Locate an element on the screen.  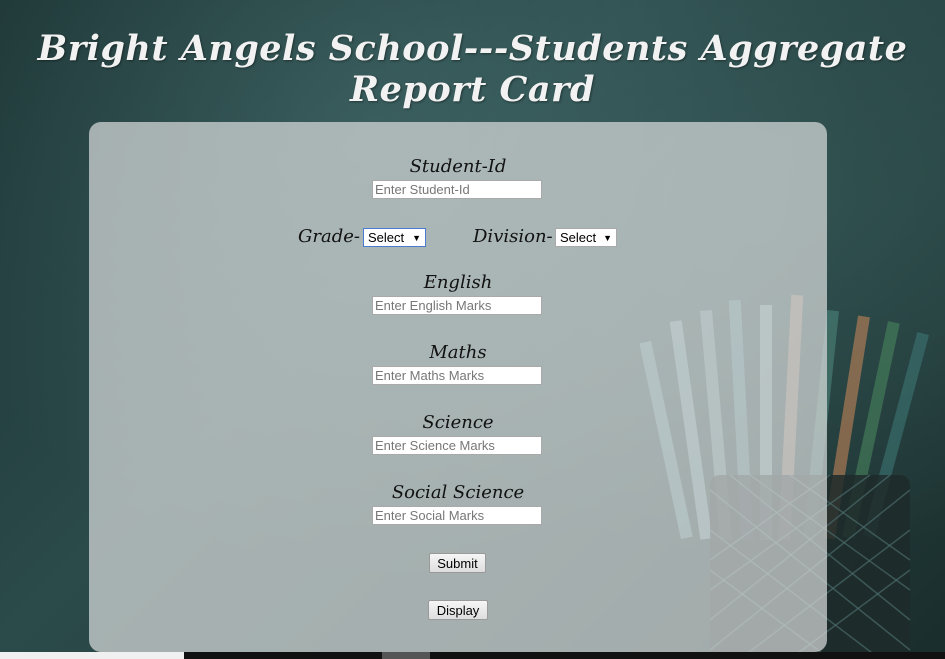
division-select-value: Select is located at coordinates (578, 237).